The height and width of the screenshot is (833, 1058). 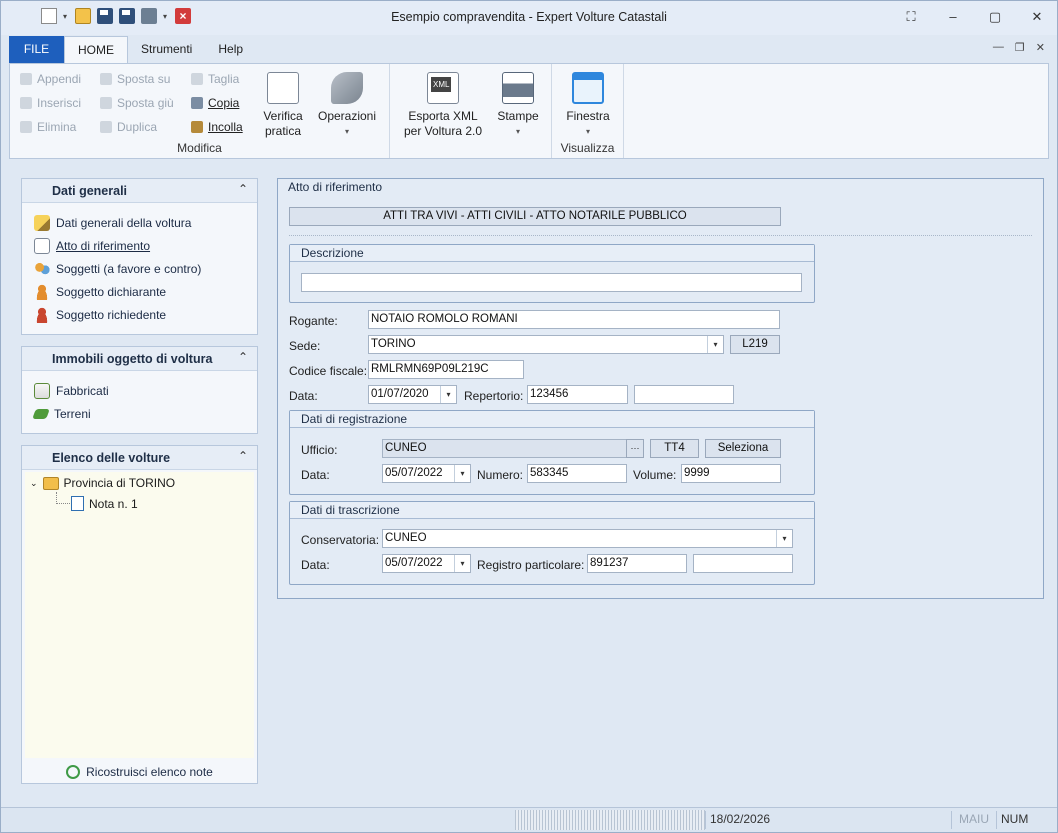 What do you see at coordinates (217, 127) in the screenshot?
I see `incolla-button: Incolla` at bounding box center [217, 127].